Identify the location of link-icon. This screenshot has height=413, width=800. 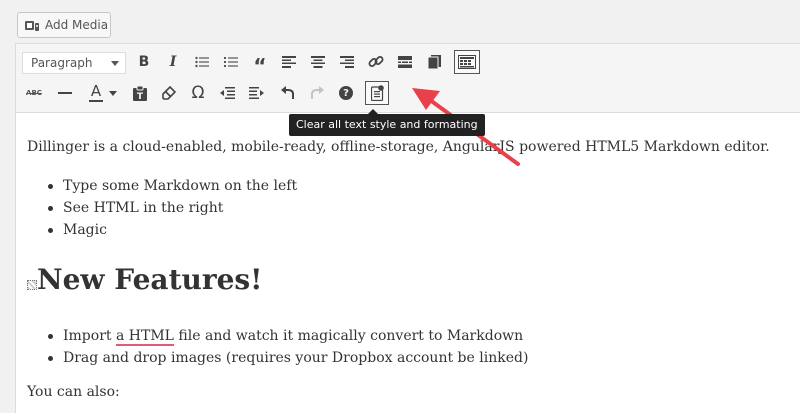
(376, 61).